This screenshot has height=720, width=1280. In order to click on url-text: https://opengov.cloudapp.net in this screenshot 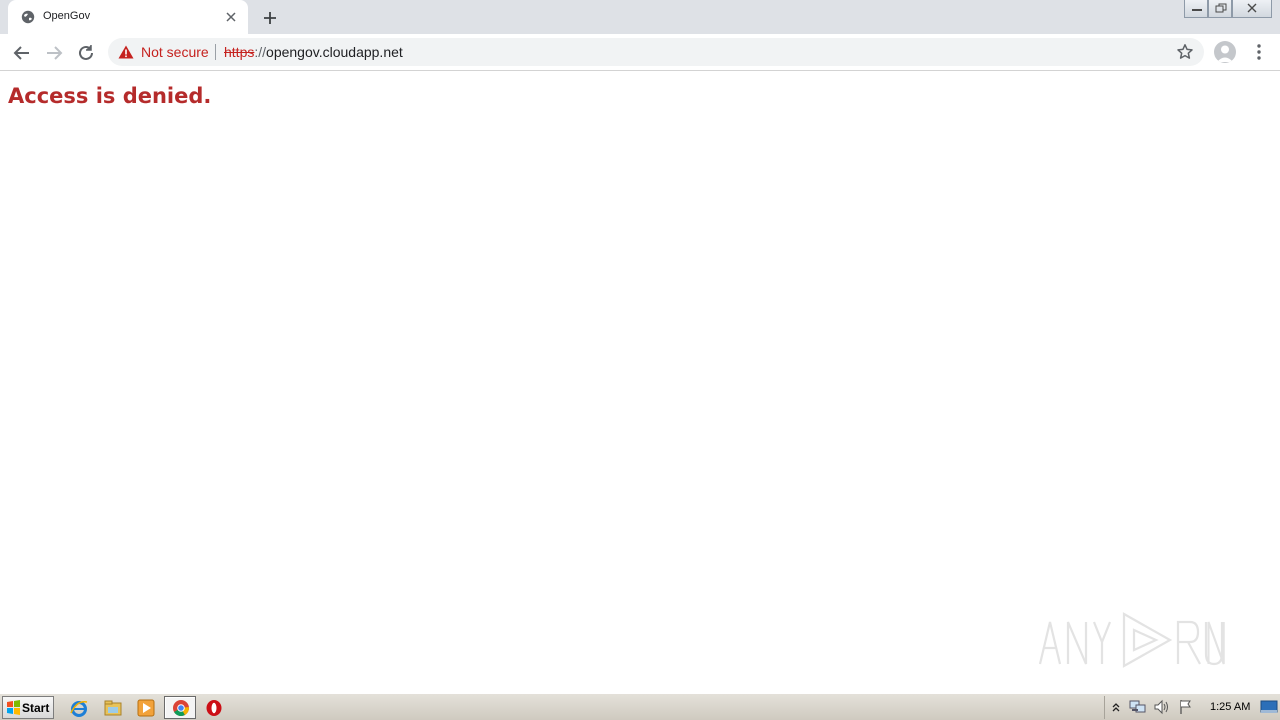, I will do `click(313, 52)`.